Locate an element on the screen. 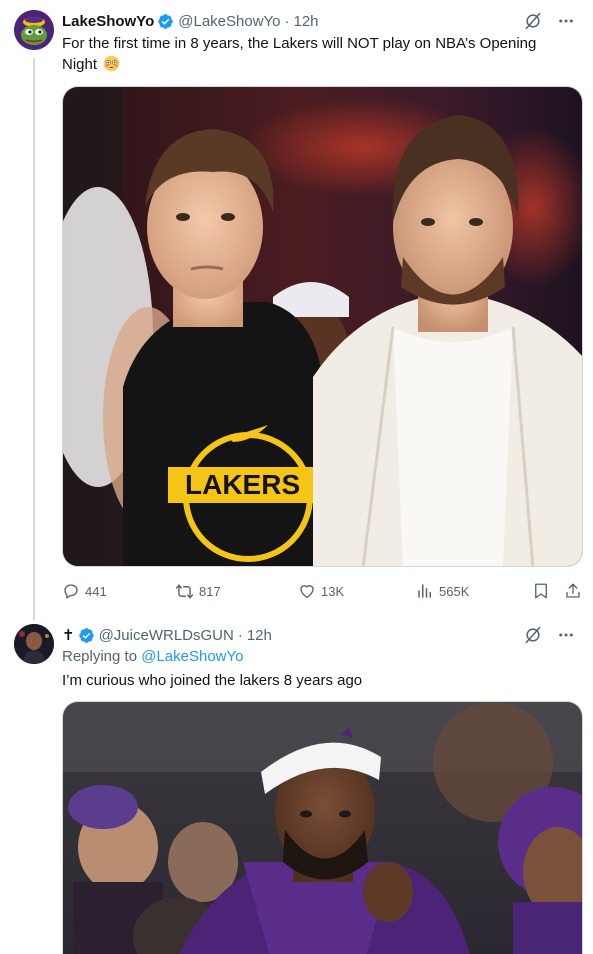 The width and height of the screenshot is (593, 954). bookmark-icon is located at coordinates (541, 591).